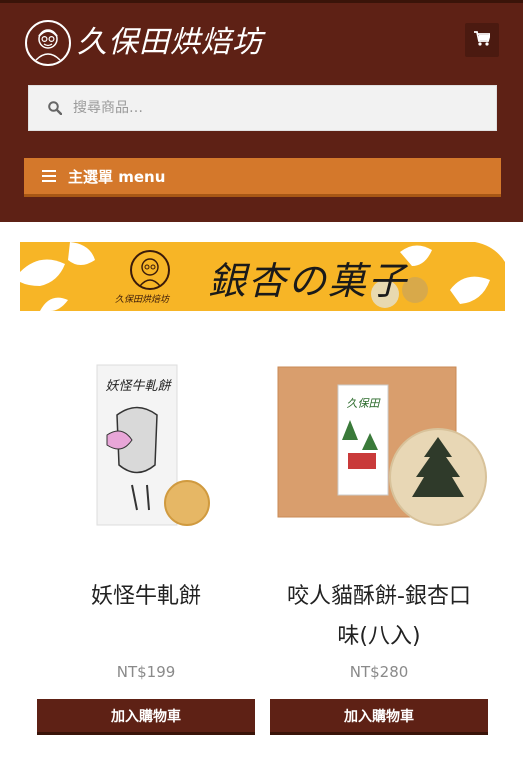 Image resolution: width=523 pixels, height=779 pixels. What do you see at coordinates (146, 445) in the screenshot?
I see `product-image: 妖怪牛軋餅` at bounding box center [146, 445].